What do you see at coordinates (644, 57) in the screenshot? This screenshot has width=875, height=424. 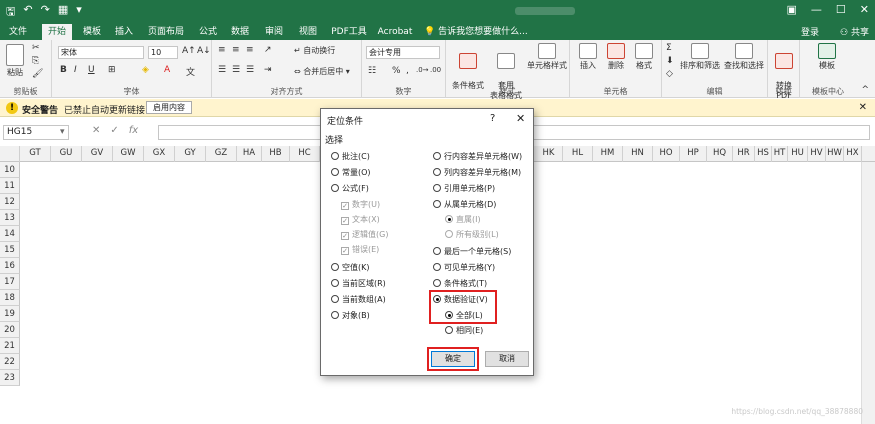 I see `format-cells-button: 格式` at bounding box center [644, 57].